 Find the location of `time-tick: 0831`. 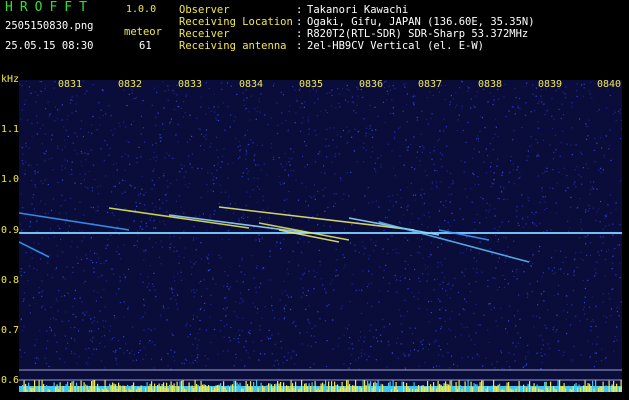

time-tick: 0831 is located at coordinates (70, 84).